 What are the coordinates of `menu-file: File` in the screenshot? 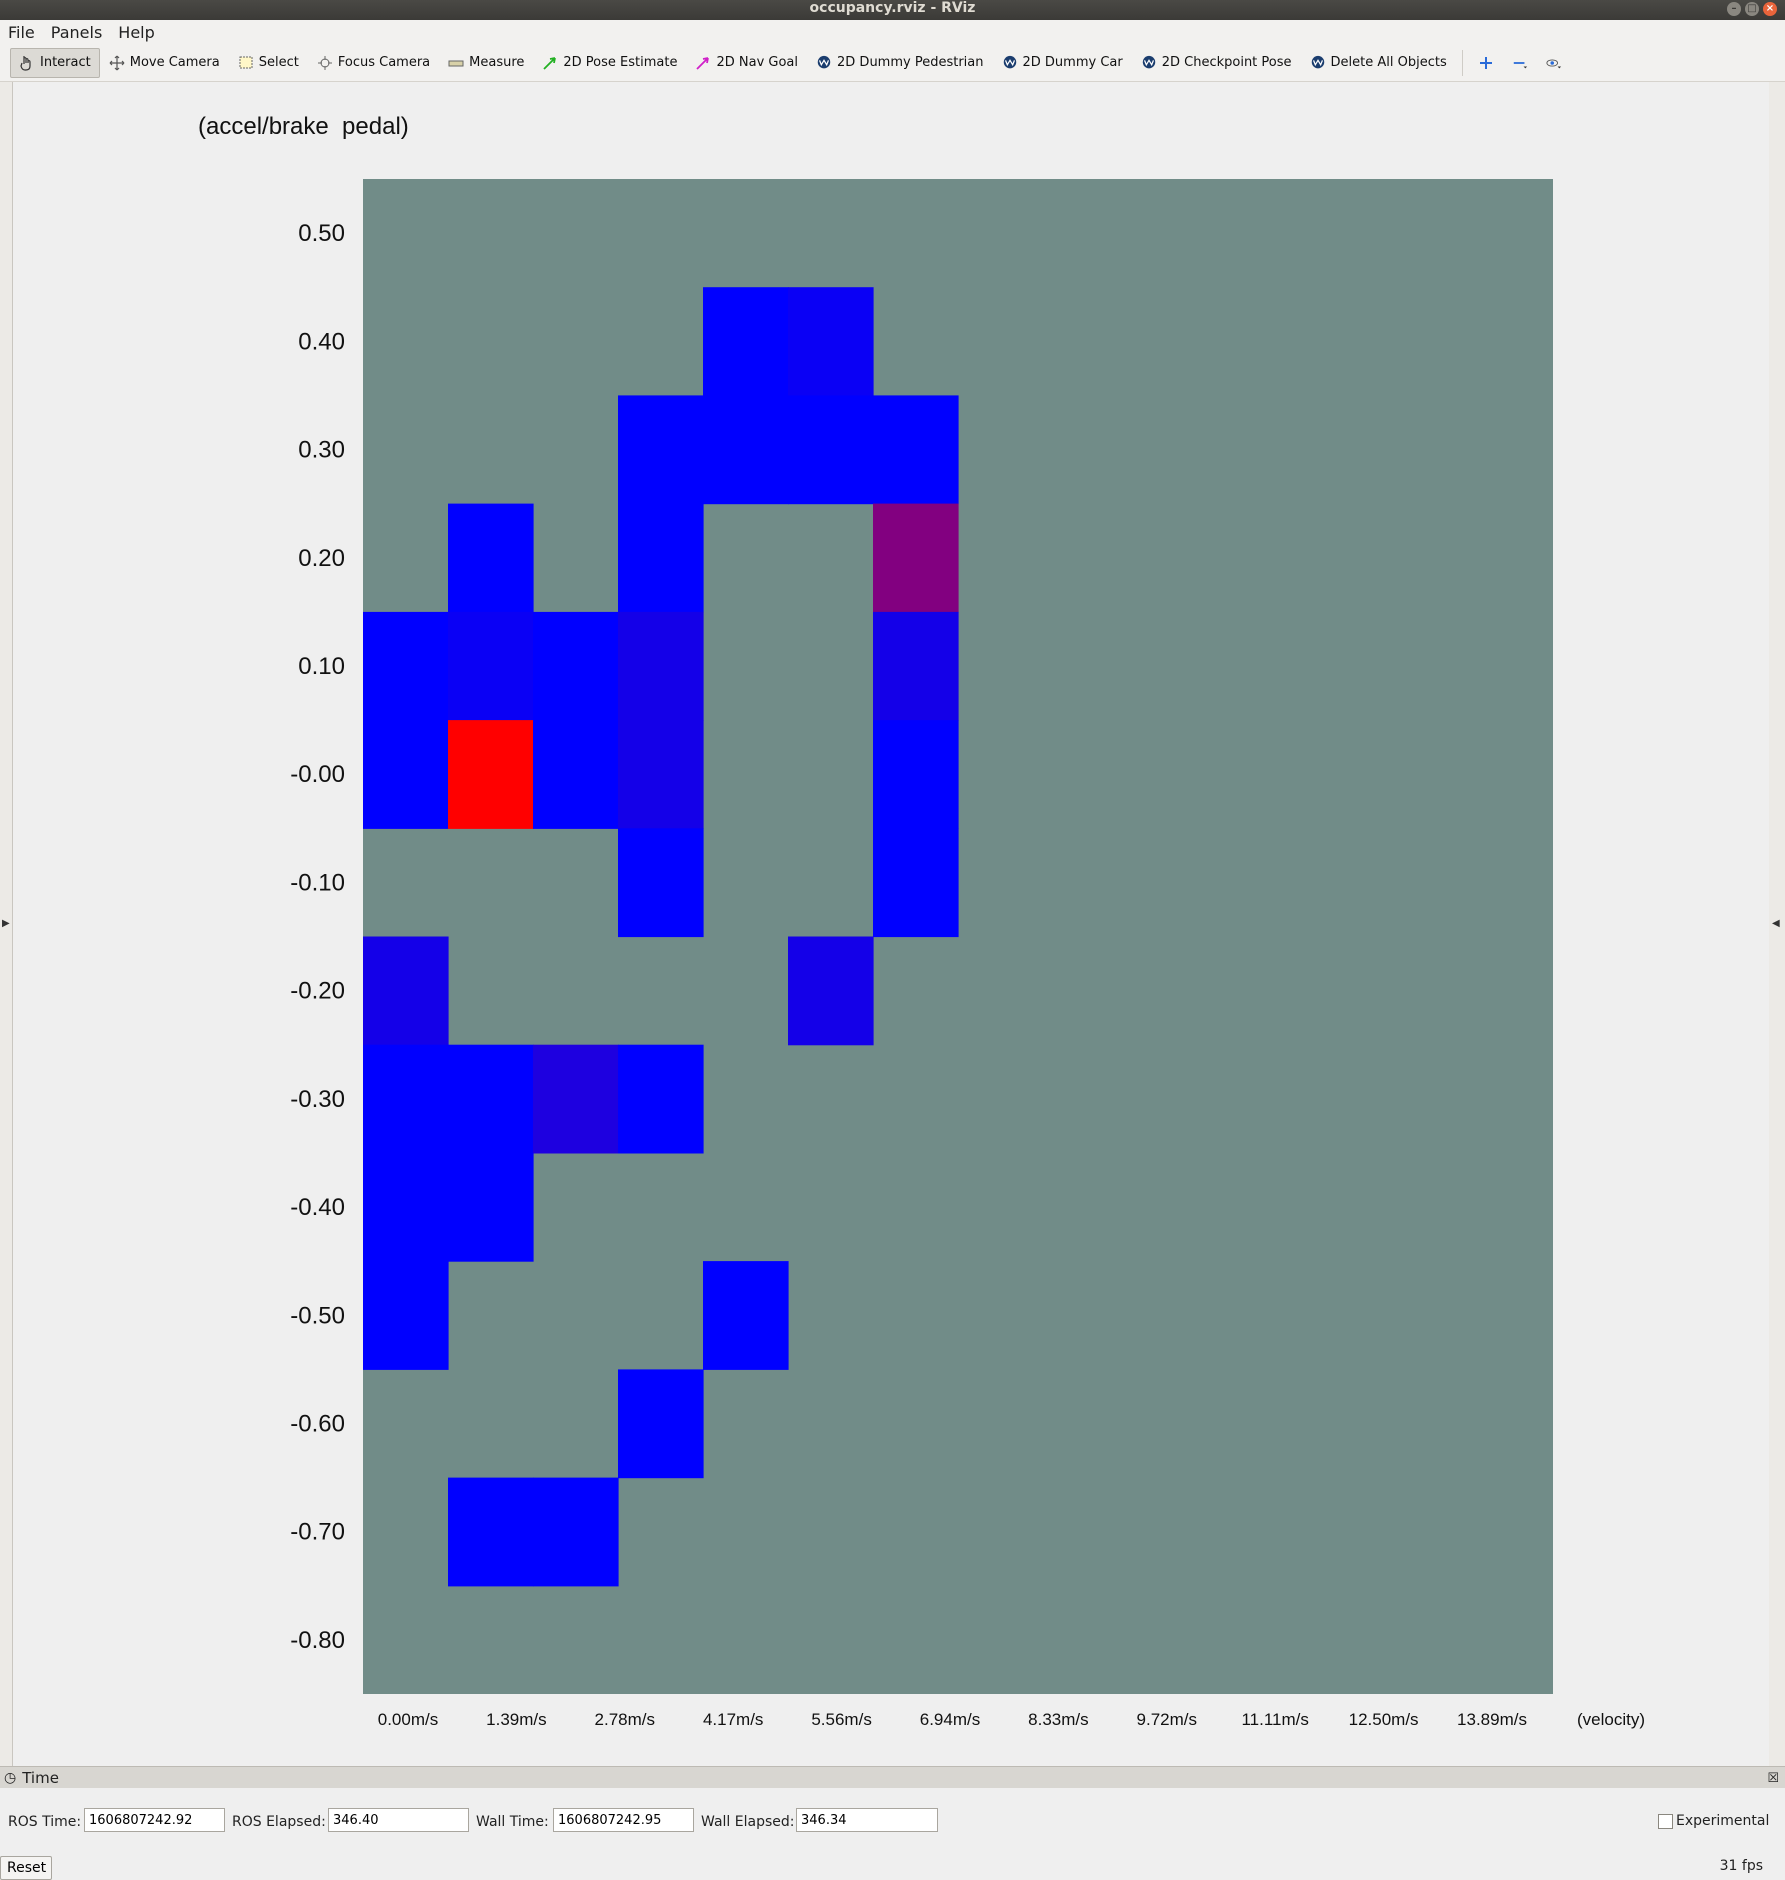 It's located at (21, 32).